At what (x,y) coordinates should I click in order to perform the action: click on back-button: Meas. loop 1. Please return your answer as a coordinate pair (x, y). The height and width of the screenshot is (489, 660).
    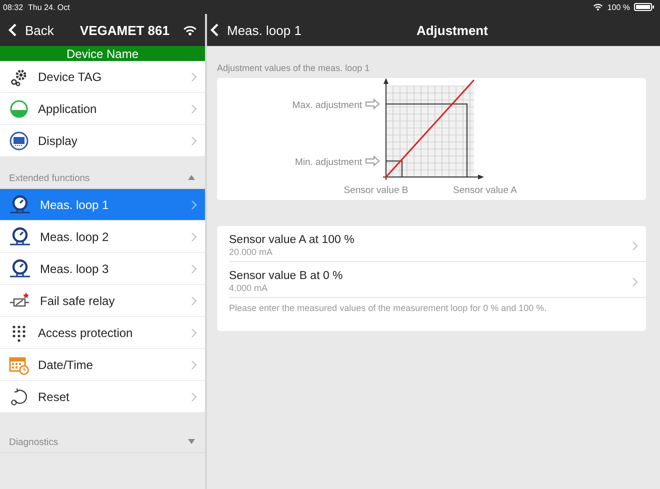
    Looking at the image, I should click on (256, 30).